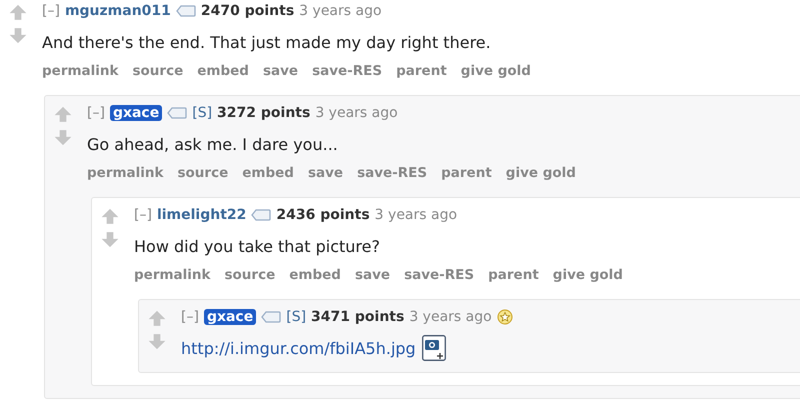 This screenshot has height=401, width=800. What do you see at coordinates (323, 215) in the screenshot?
I see `points-count: 2436 points` at bounding box center [323, 215].